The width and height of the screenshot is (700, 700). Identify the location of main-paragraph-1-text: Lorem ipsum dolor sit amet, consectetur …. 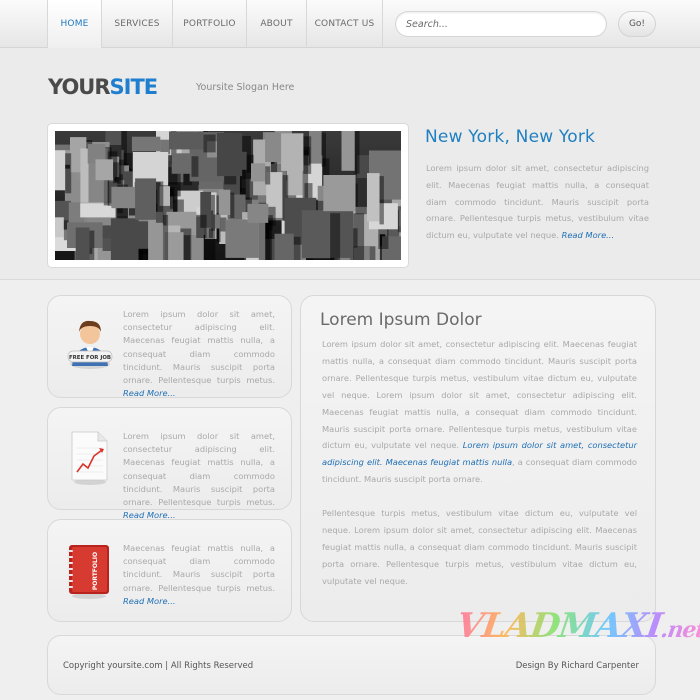
(479, 395).